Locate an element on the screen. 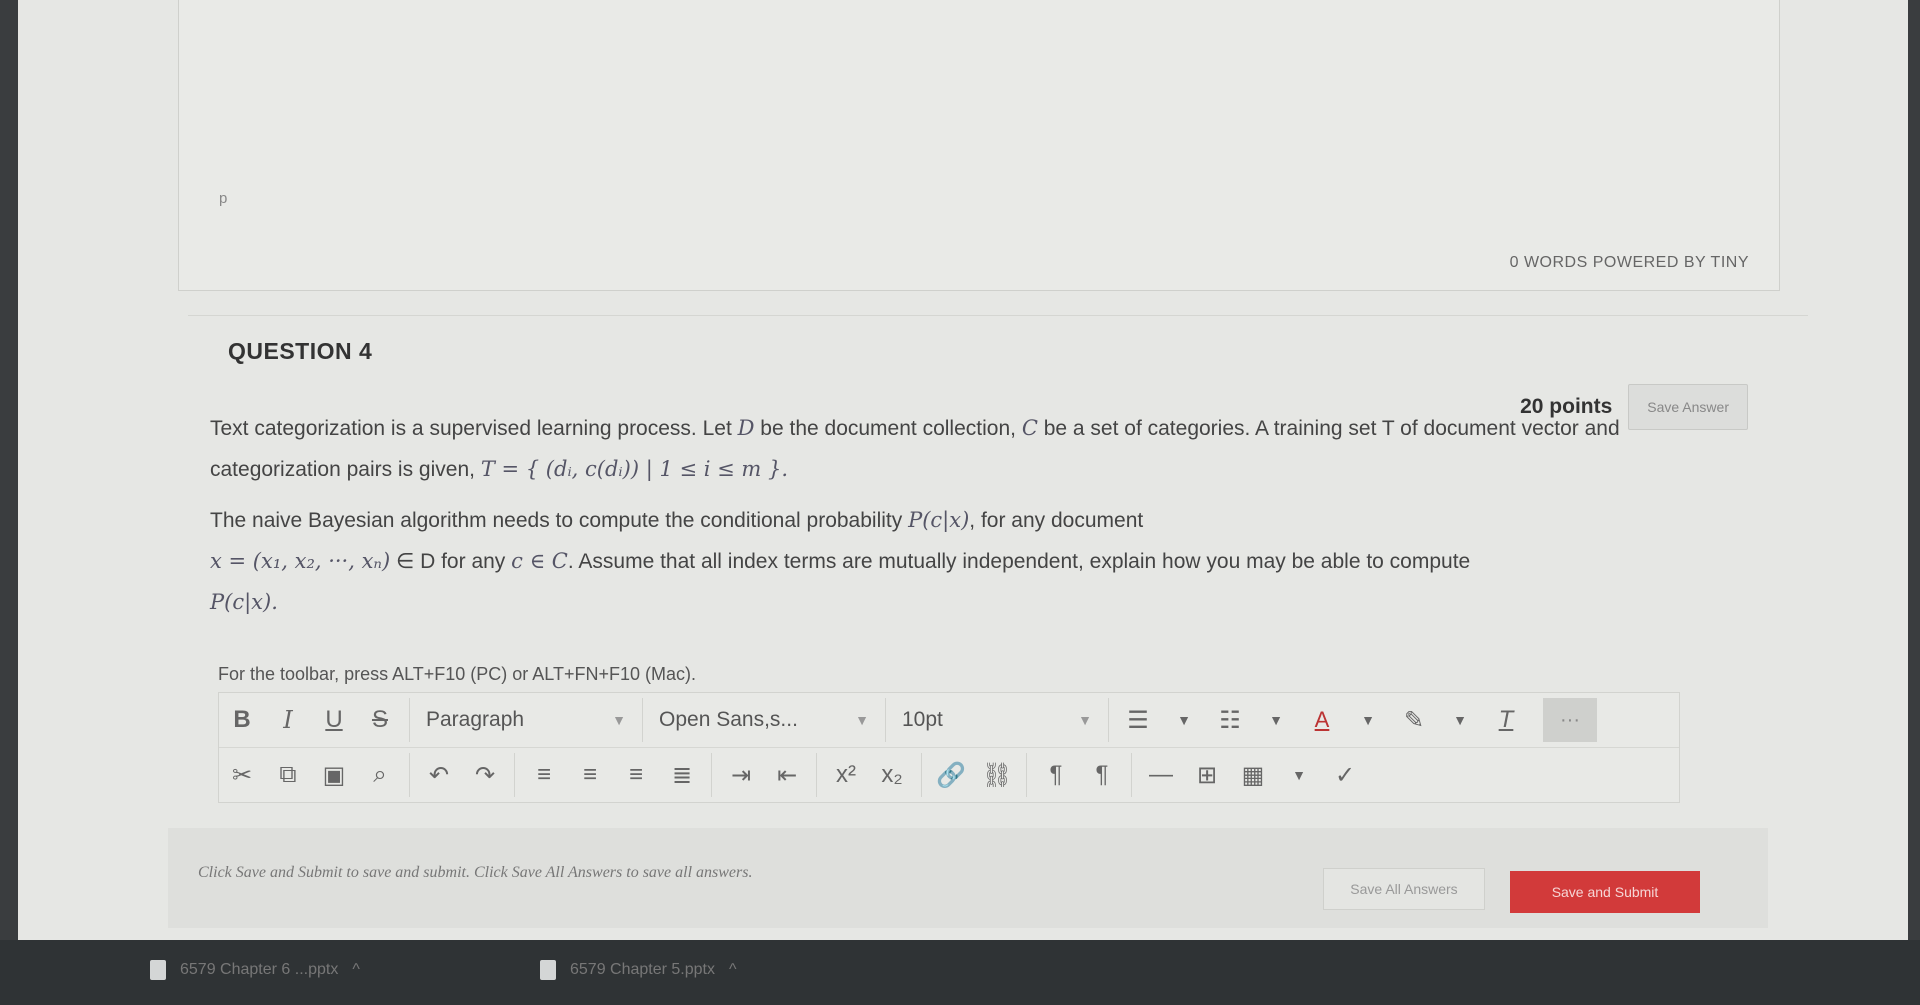  math-cat: c ∈ C is located at coordinates (539, 561).